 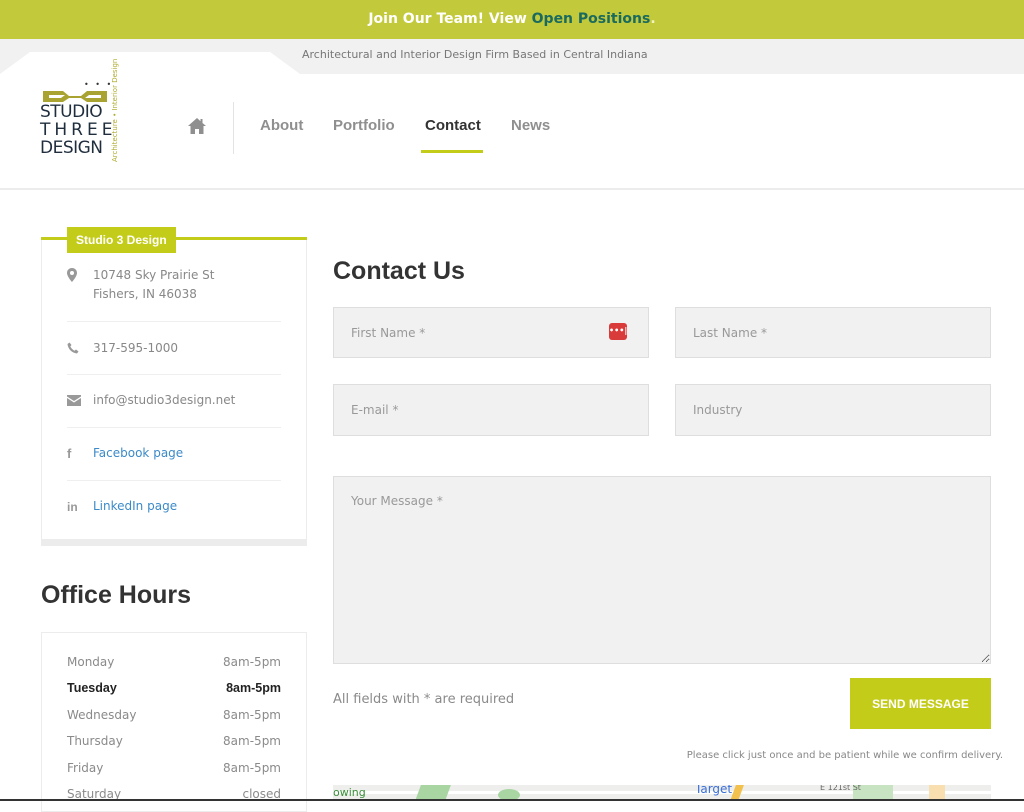 I want to click on hours-row: Friday 8am-5pm, so click(x=174, y=770).